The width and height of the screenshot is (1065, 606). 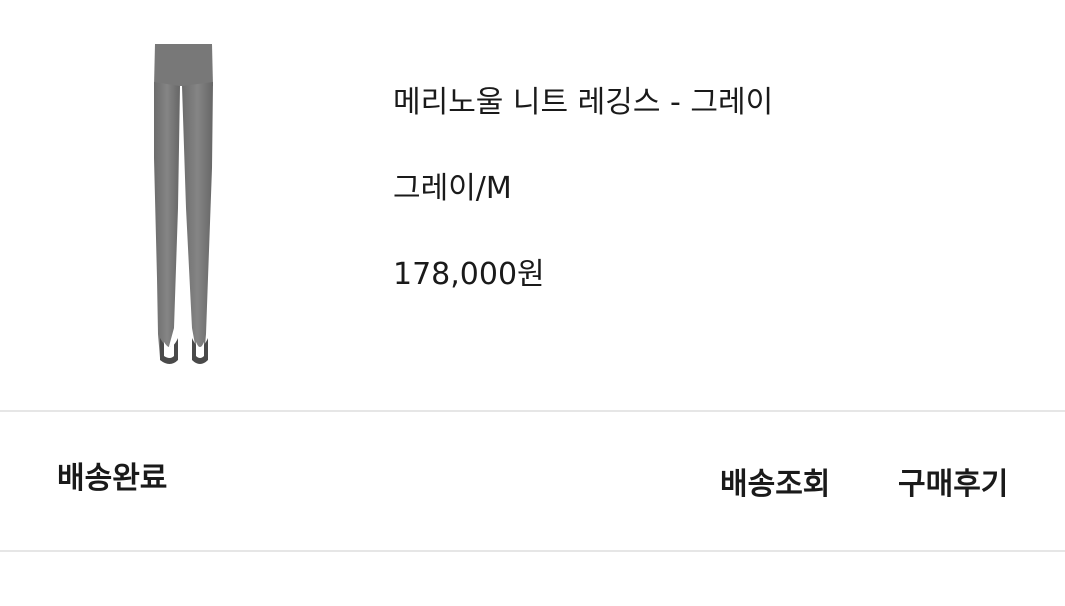 What do you see at coordinates (953, 485) in the screenshot?
I see `write-review-button: 구매후기` at bounding box center [953, 485].